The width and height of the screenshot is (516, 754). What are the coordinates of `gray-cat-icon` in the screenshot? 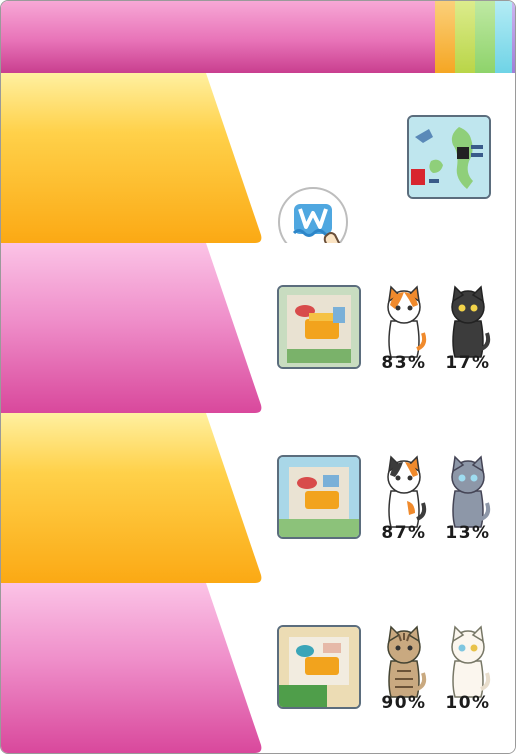 It's located at (471, 491).